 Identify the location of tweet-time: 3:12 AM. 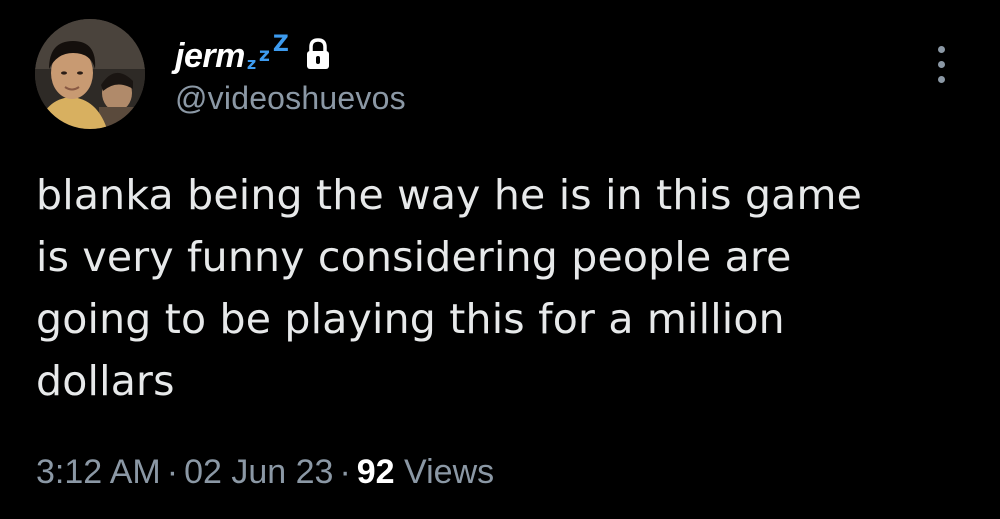
(98, 472).